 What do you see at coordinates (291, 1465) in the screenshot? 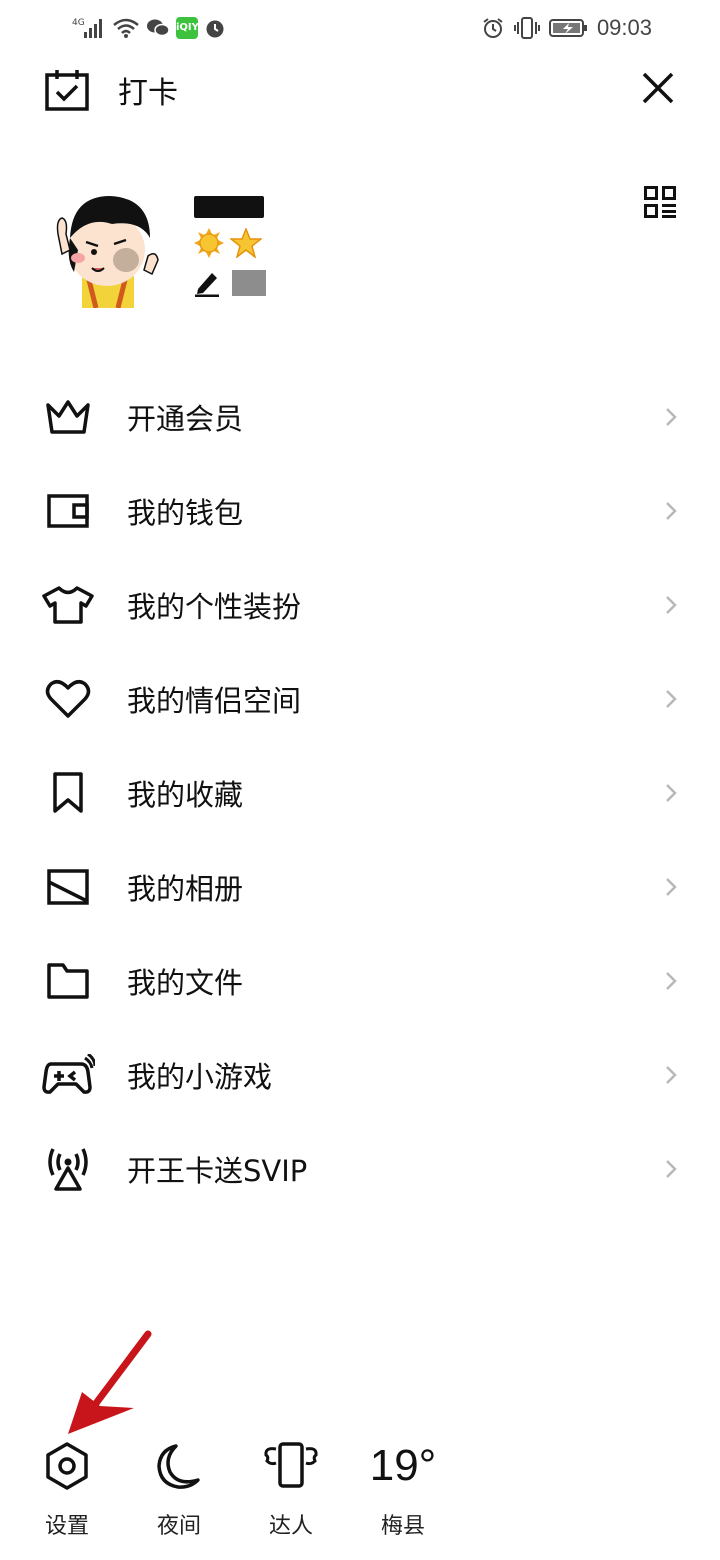
I see `phone-wings-icon` at bounding box center [291, 1465].